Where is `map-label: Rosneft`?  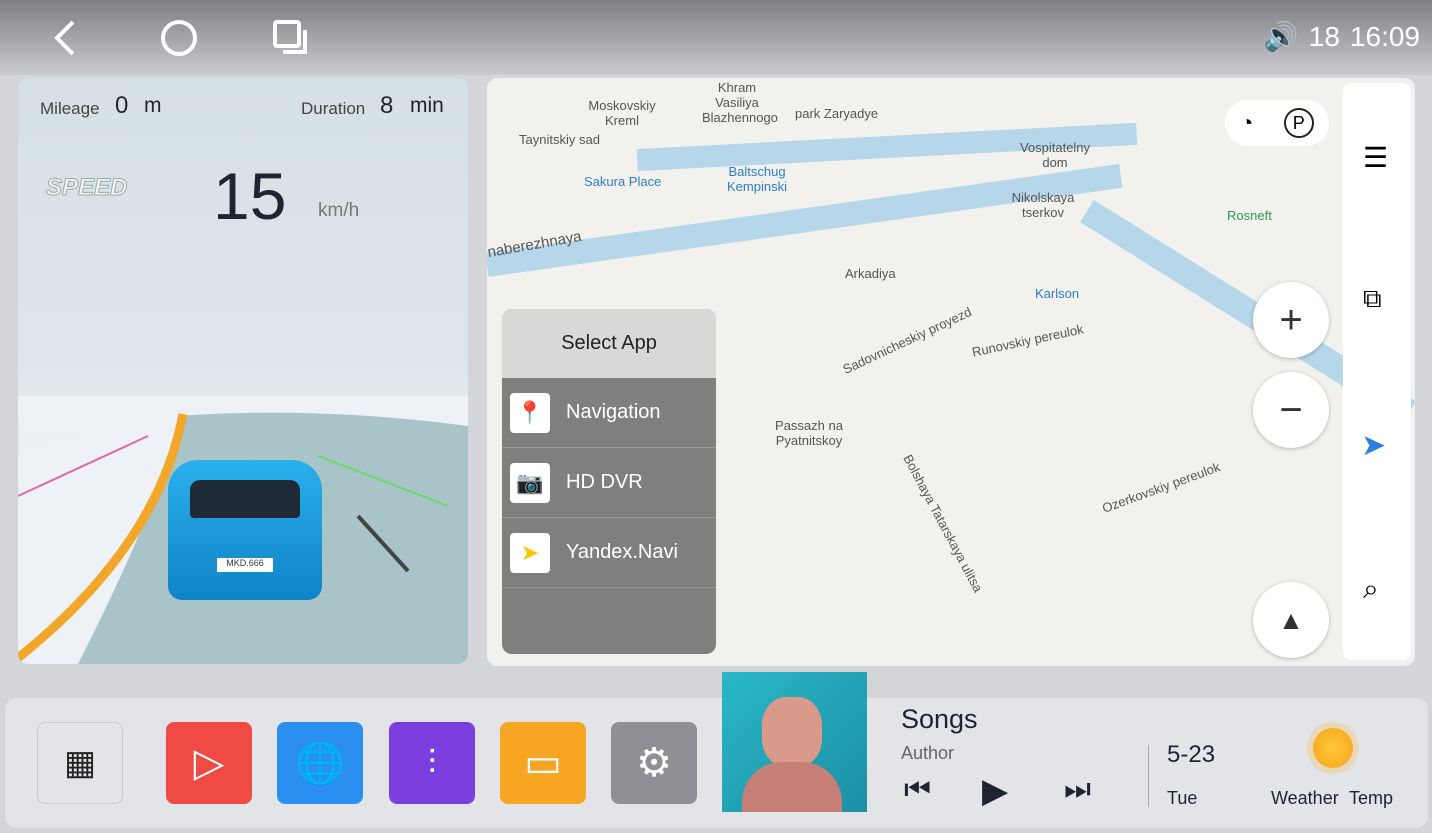 map-label: Rosneft is located at coordinates (1249, 215).